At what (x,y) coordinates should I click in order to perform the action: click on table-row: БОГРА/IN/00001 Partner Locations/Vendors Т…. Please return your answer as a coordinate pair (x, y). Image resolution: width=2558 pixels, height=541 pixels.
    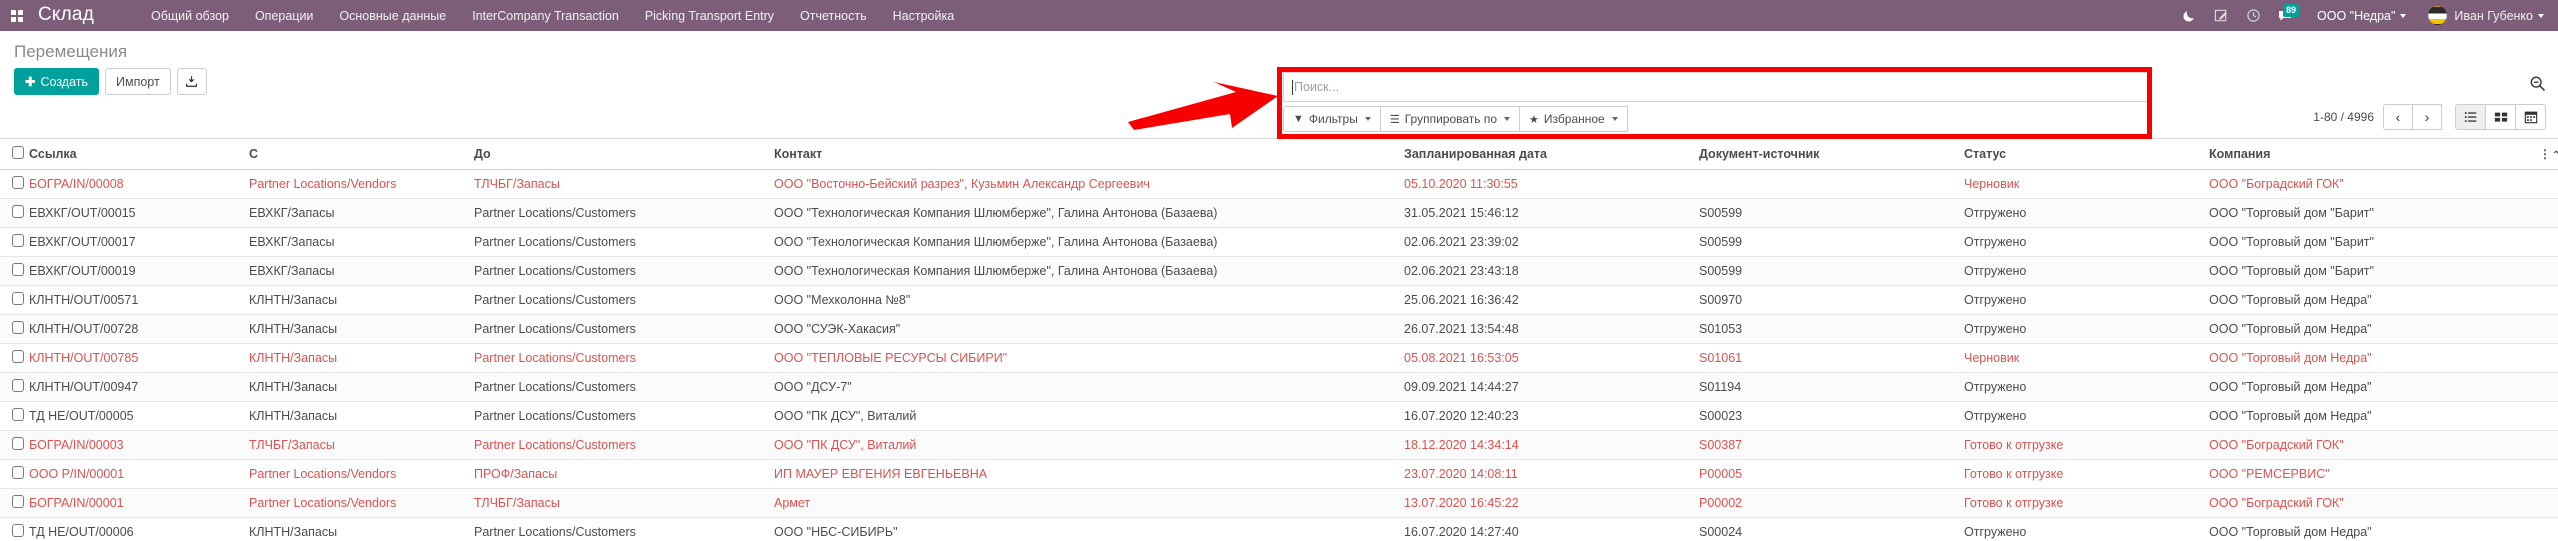
    Looking at the image, I should click on (1279, 503).